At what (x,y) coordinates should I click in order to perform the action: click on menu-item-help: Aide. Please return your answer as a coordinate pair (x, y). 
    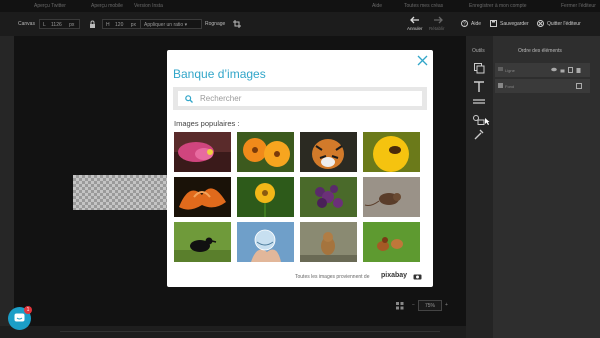
    Looking at the image, I should click on (377, 6).